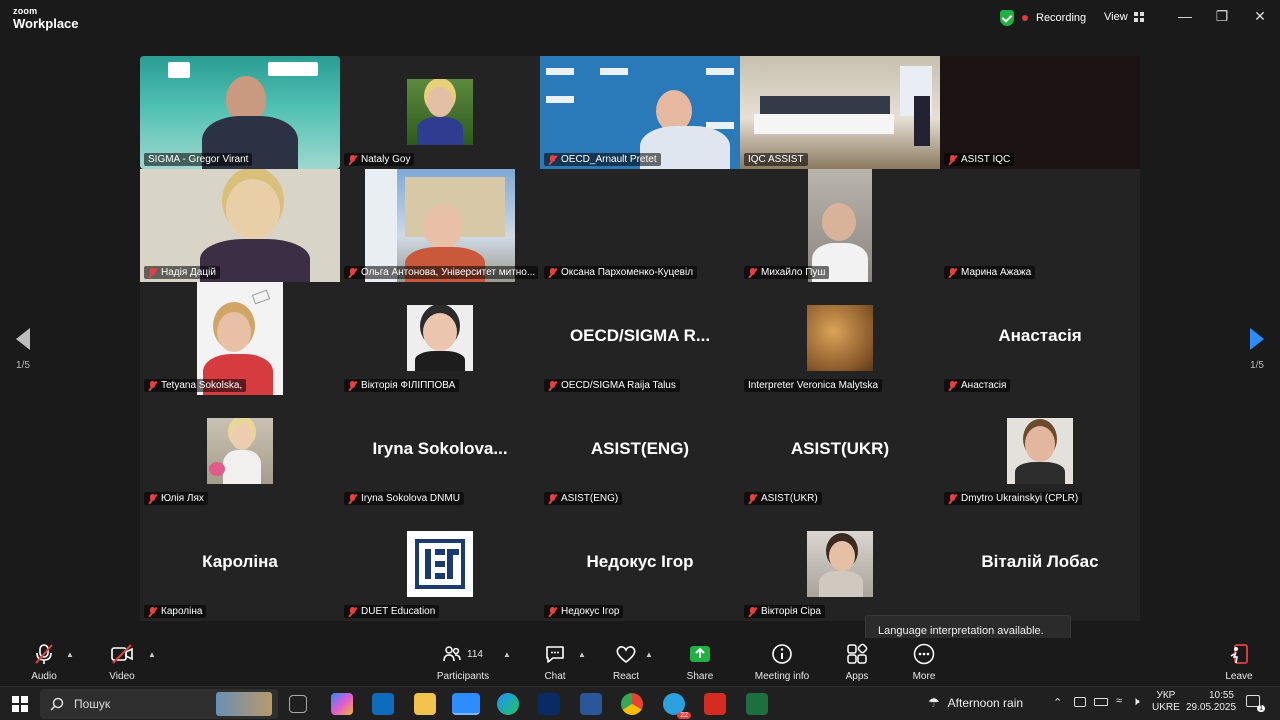 This screenshot has height=720, width=1280. What do you see at coordinates (924, 662) in the screenshot?
I see `more-button: More` at bounding box center [924, 662].